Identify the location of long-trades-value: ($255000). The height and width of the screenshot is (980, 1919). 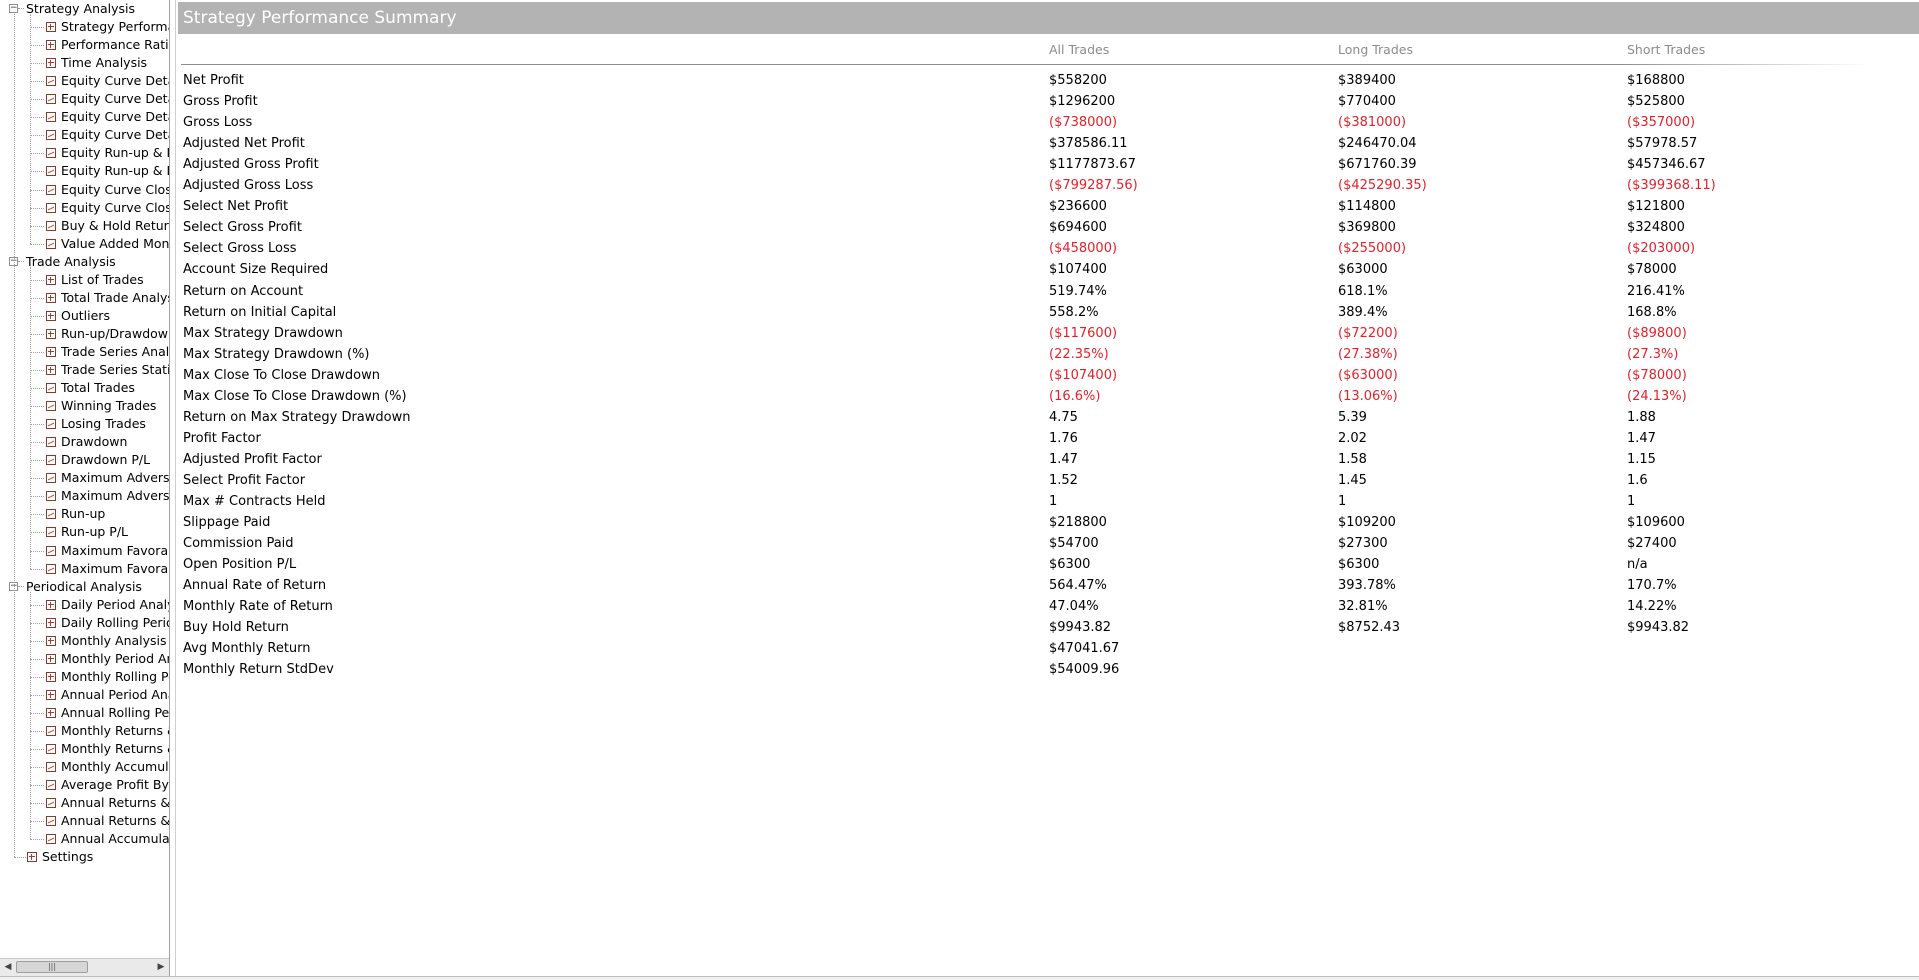
(1372, 249).